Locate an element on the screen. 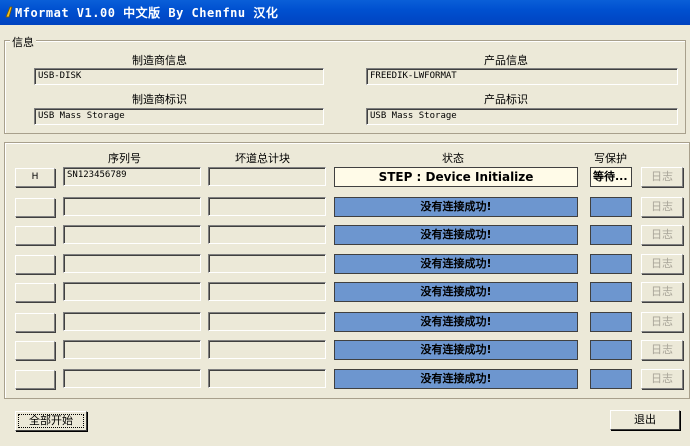 The height and width of the screenshot is (446, 690). manufacturer-info-label: 制造商信息 is located at coordinates (159, 60).